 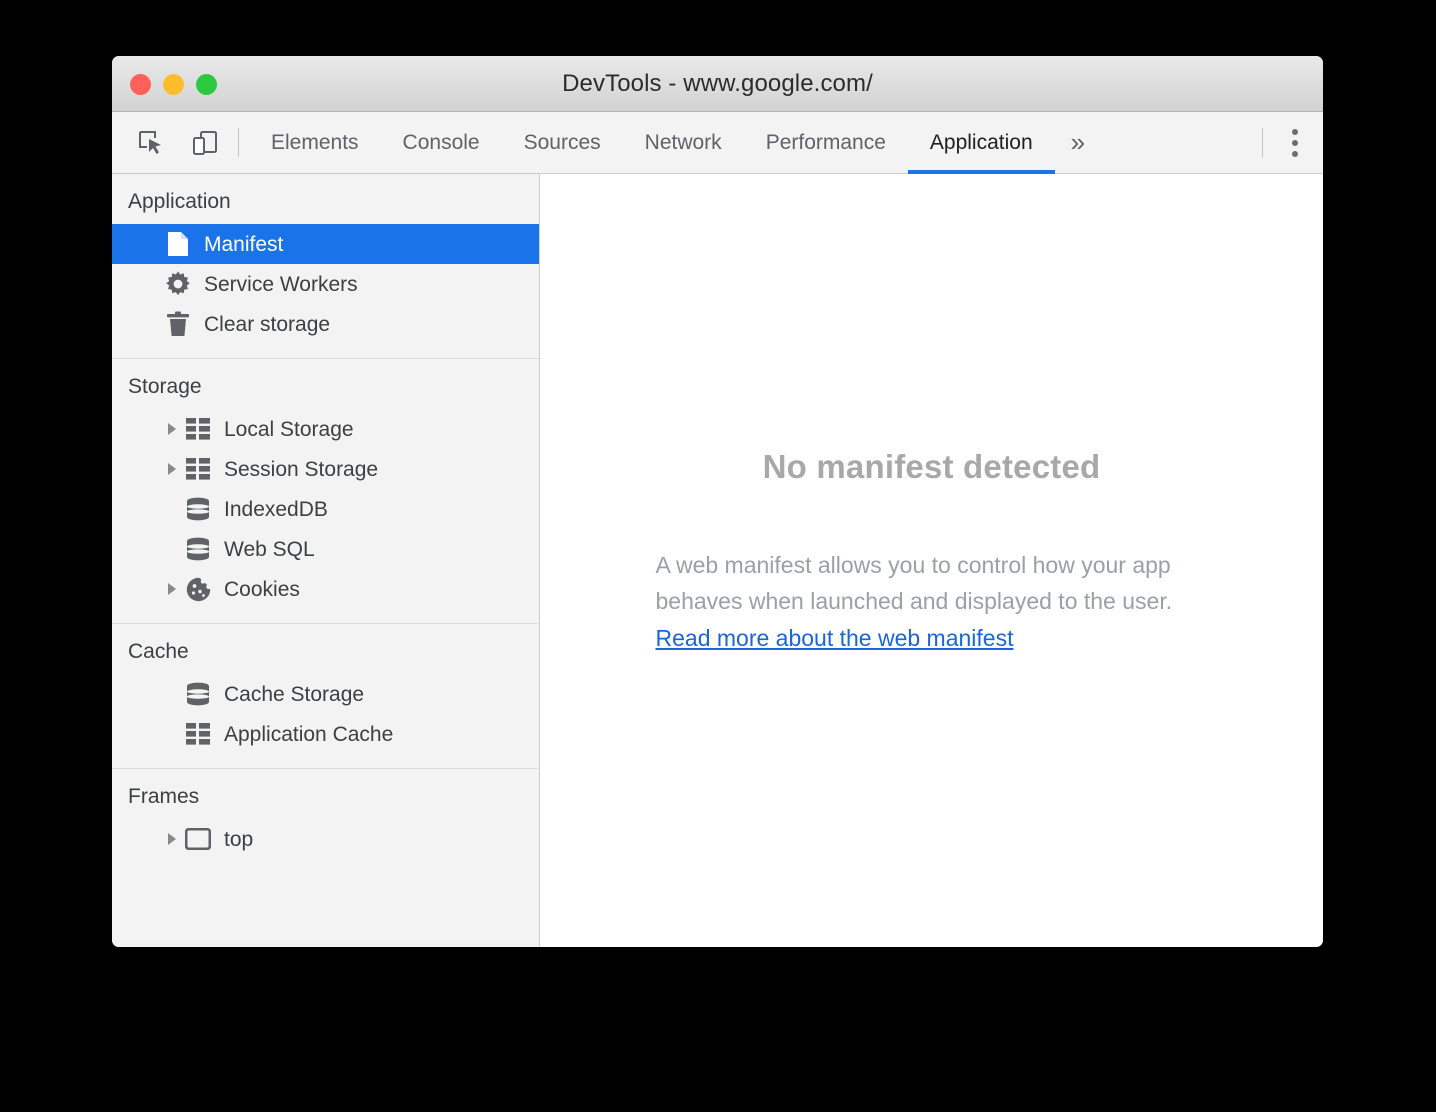 I want to click on tab-console: Console, so click(x=441, y=142).